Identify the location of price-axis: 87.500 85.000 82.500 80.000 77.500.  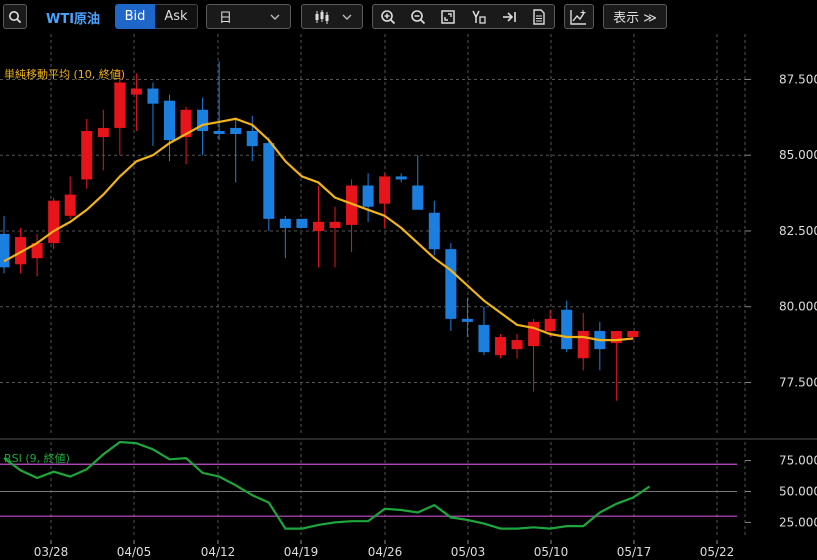
(780, 234).